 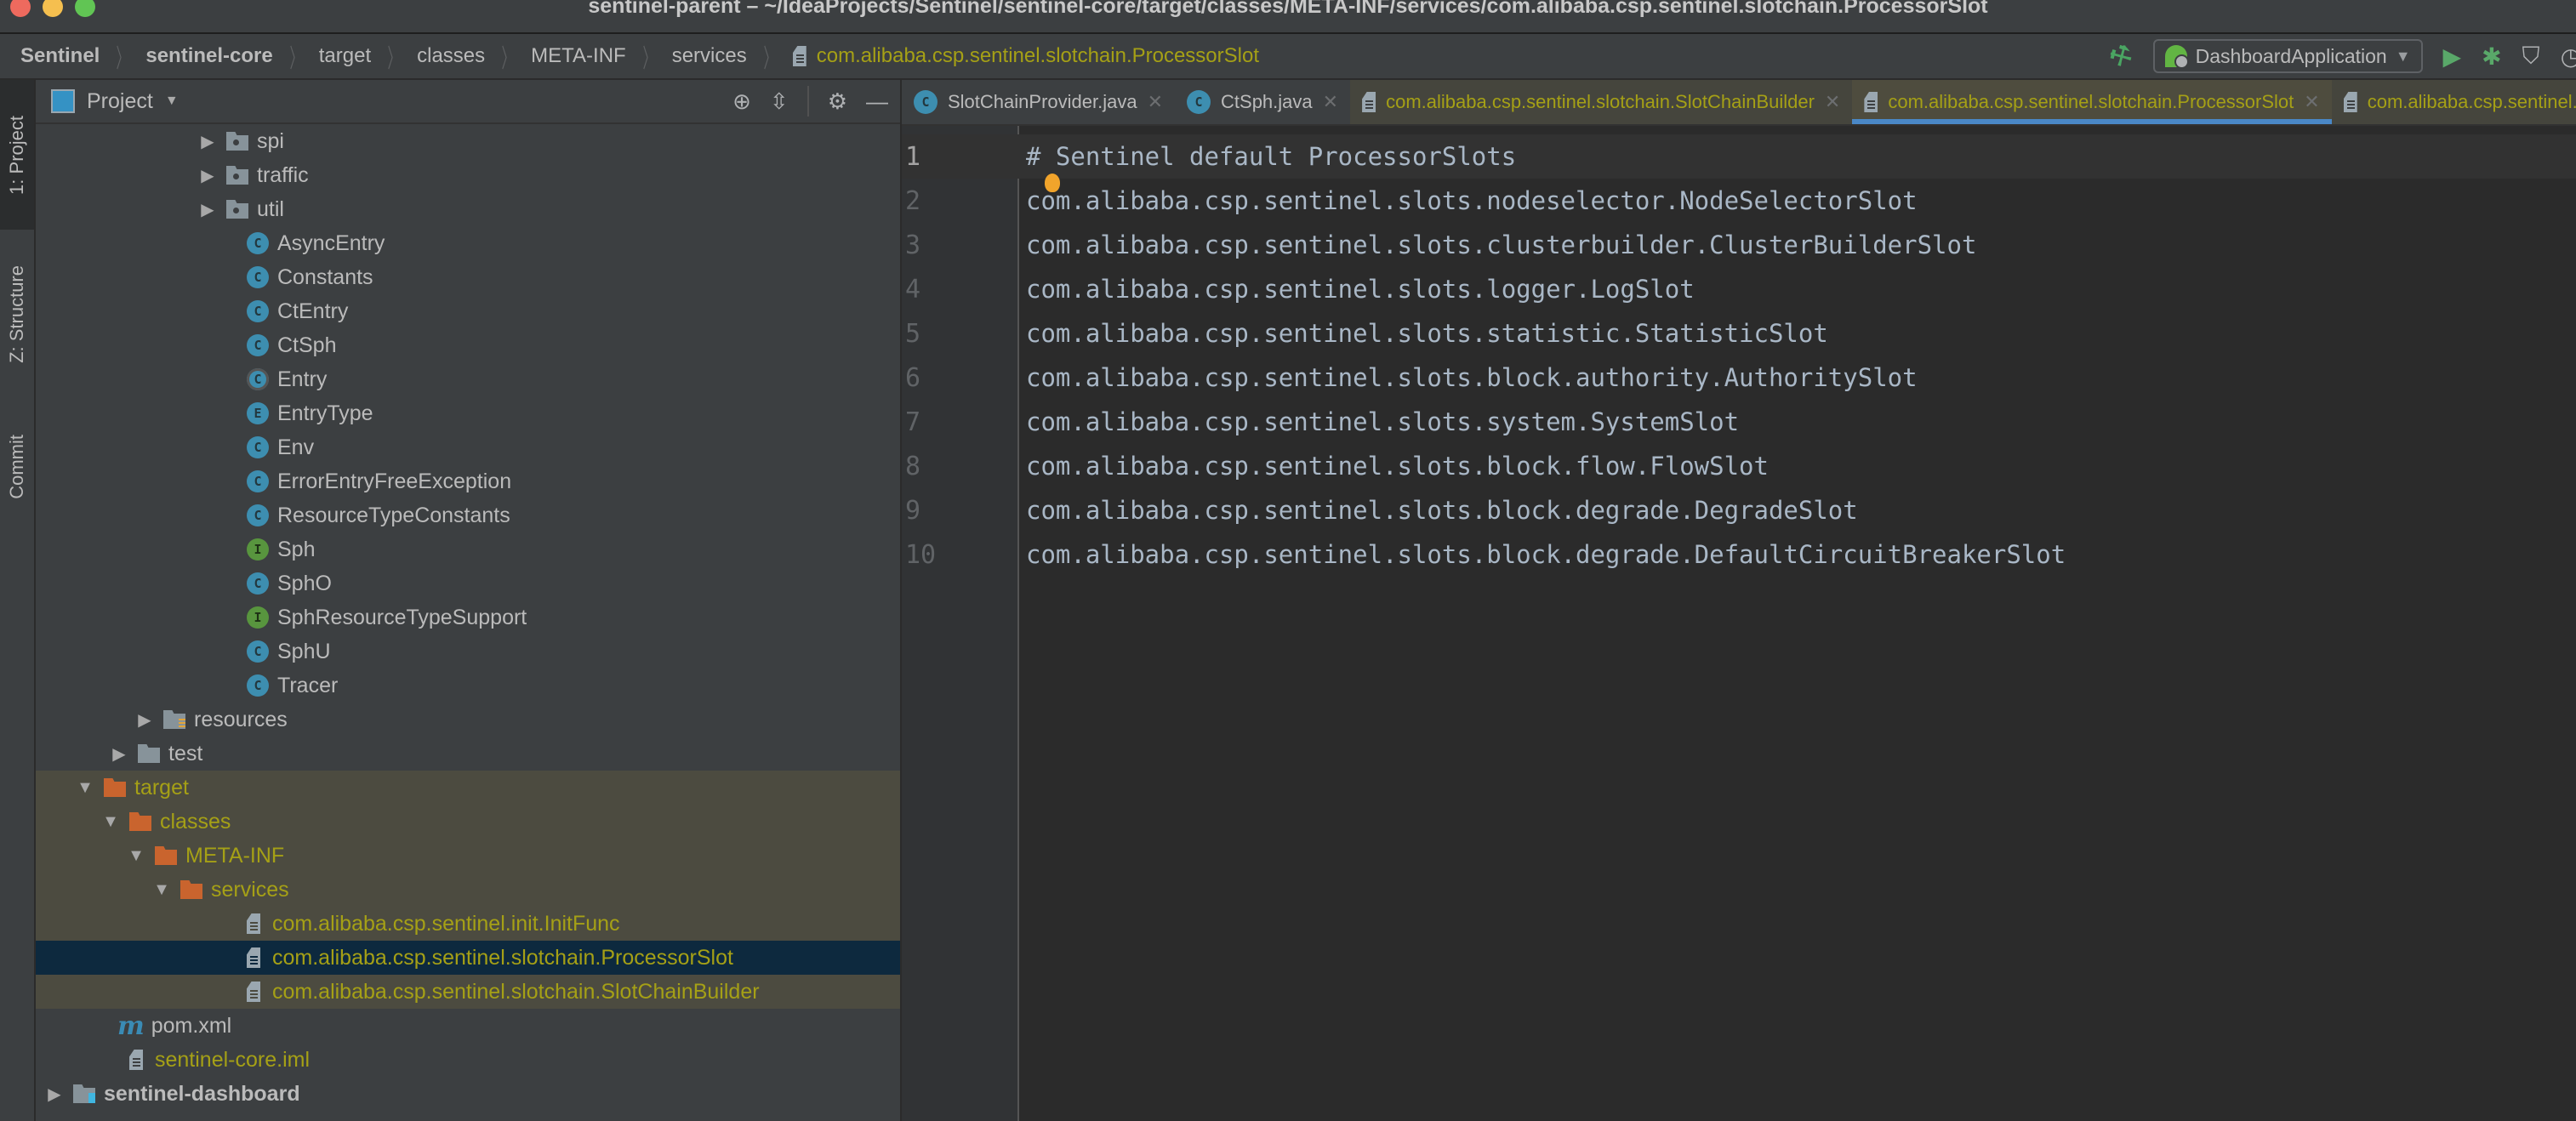 What do you see at coordinates (208, 56) in the screenshot?
I see `breadcrumb-item: sentinel-core` at bounding box center [208, 56].